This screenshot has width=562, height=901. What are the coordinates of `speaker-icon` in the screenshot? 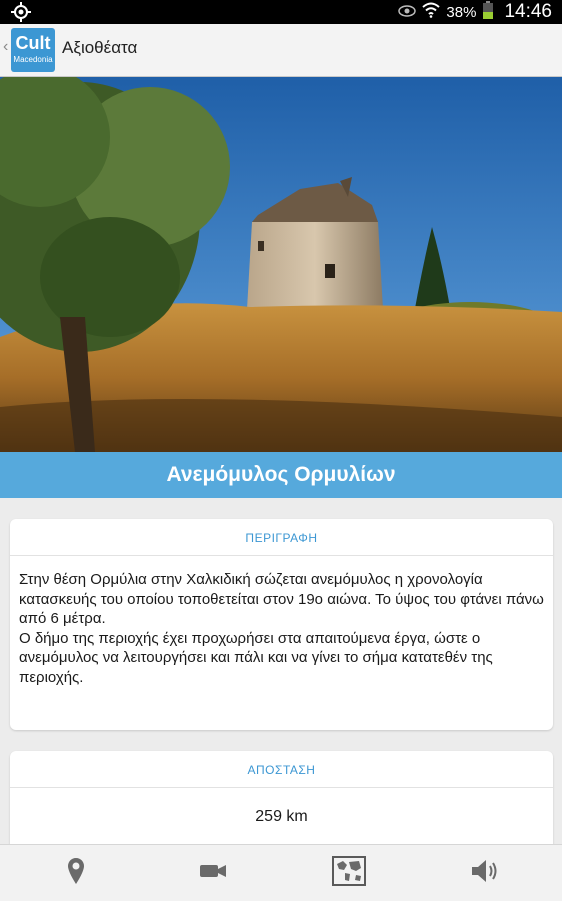 It's located at (485, 873).